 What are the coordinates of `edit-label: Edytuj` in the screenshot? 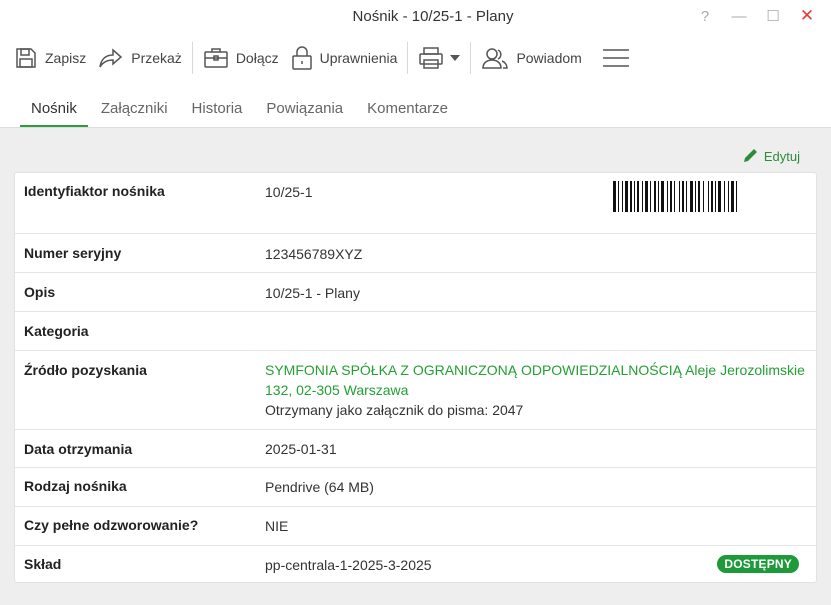 It's located at (781, 156).